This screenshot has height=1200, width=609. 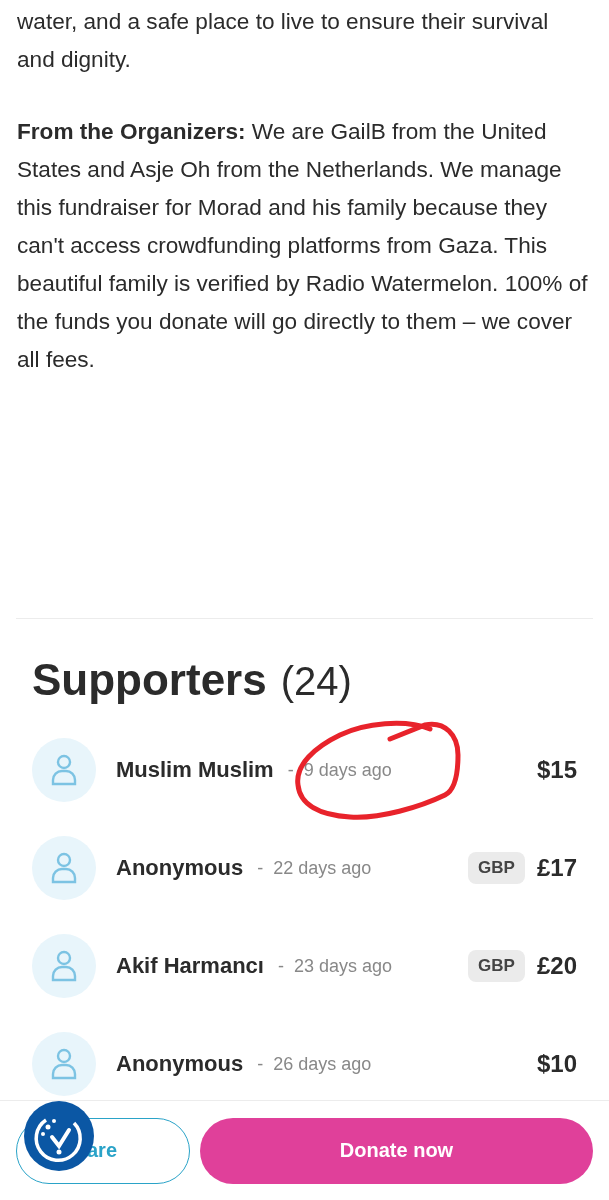 What do you see at coordinates (322, 868) in the screenshot?
I see `donation-time: 22 days ago` at bounding box center [322, 868].